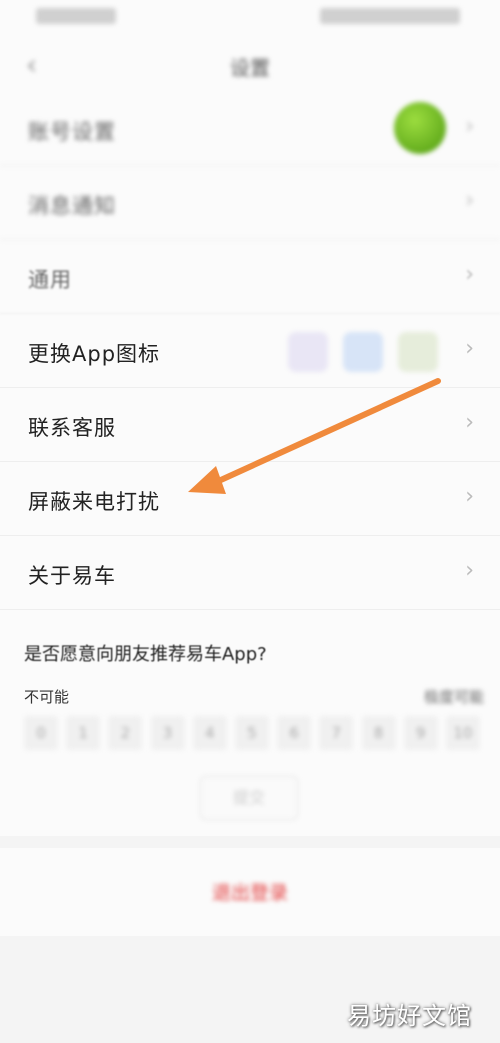  Describe the element at coordinates (294, 733) in the screenshot. I see `rating-option: 6` at that location.